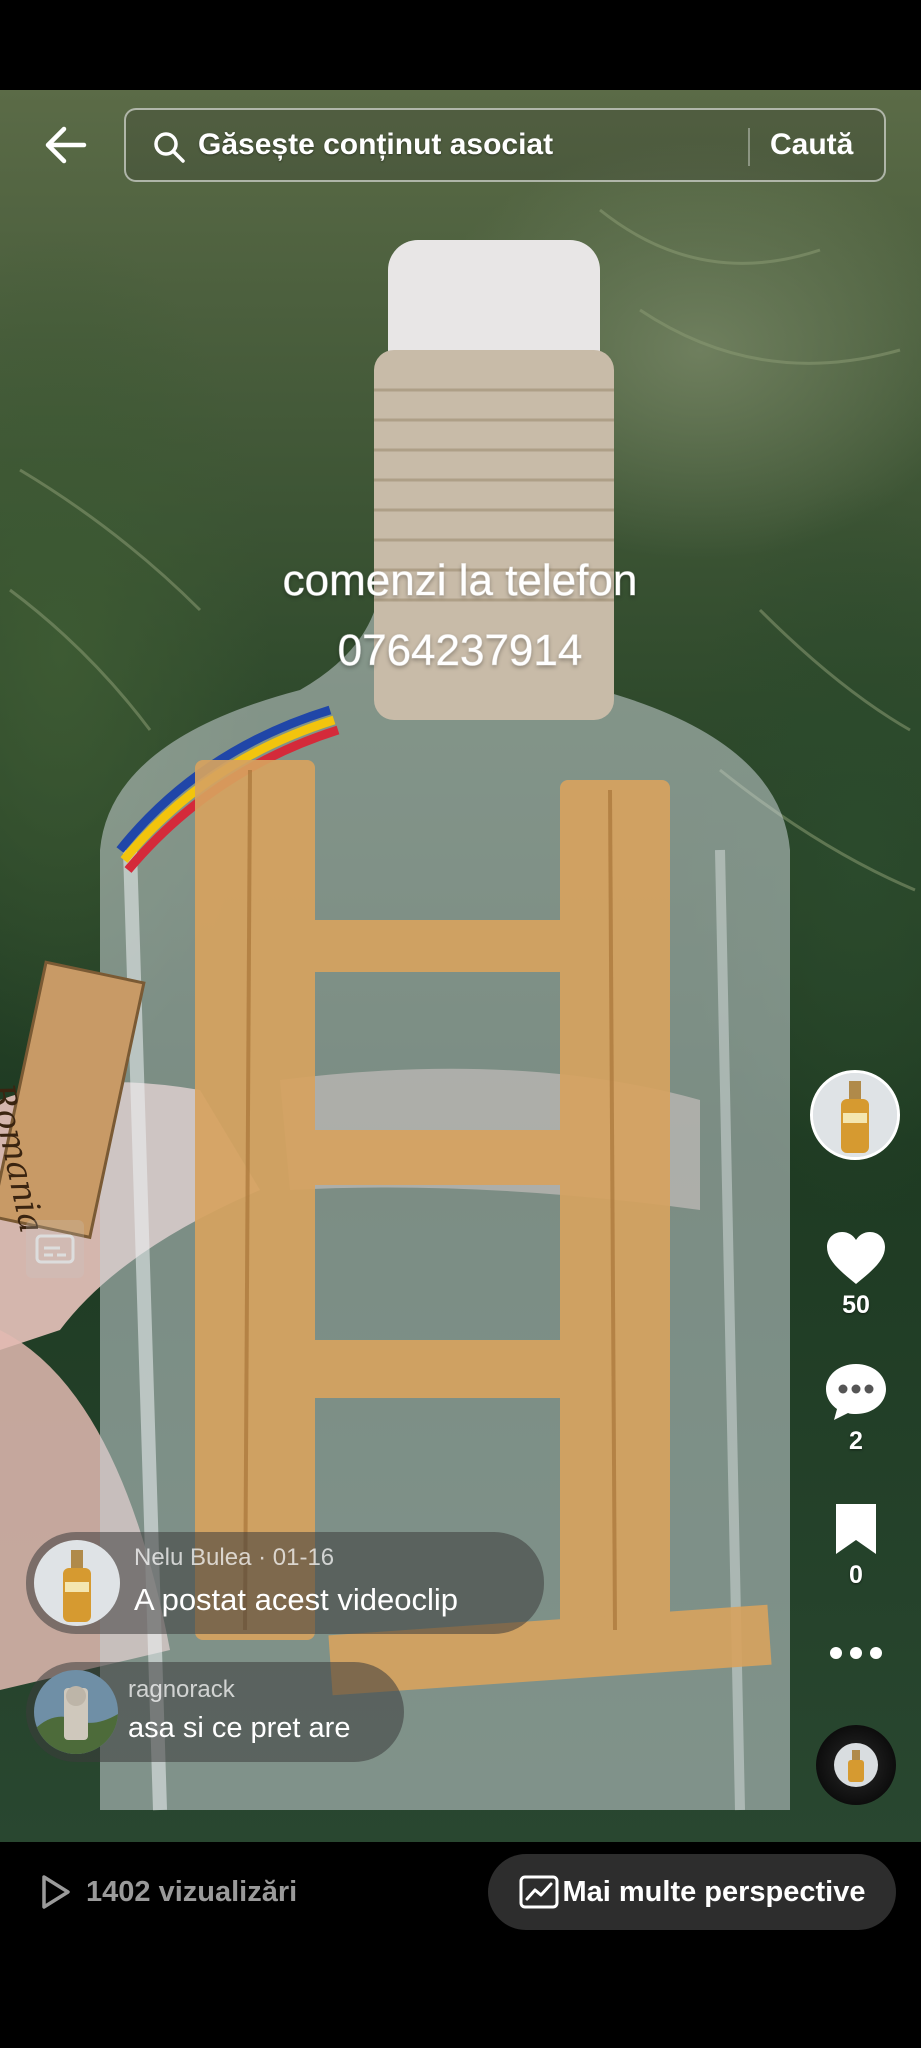 This screenshot has width=921, height=2048. I want to click on comment-meta: Nelu Bulea · 01-16, so click(234, 1558).